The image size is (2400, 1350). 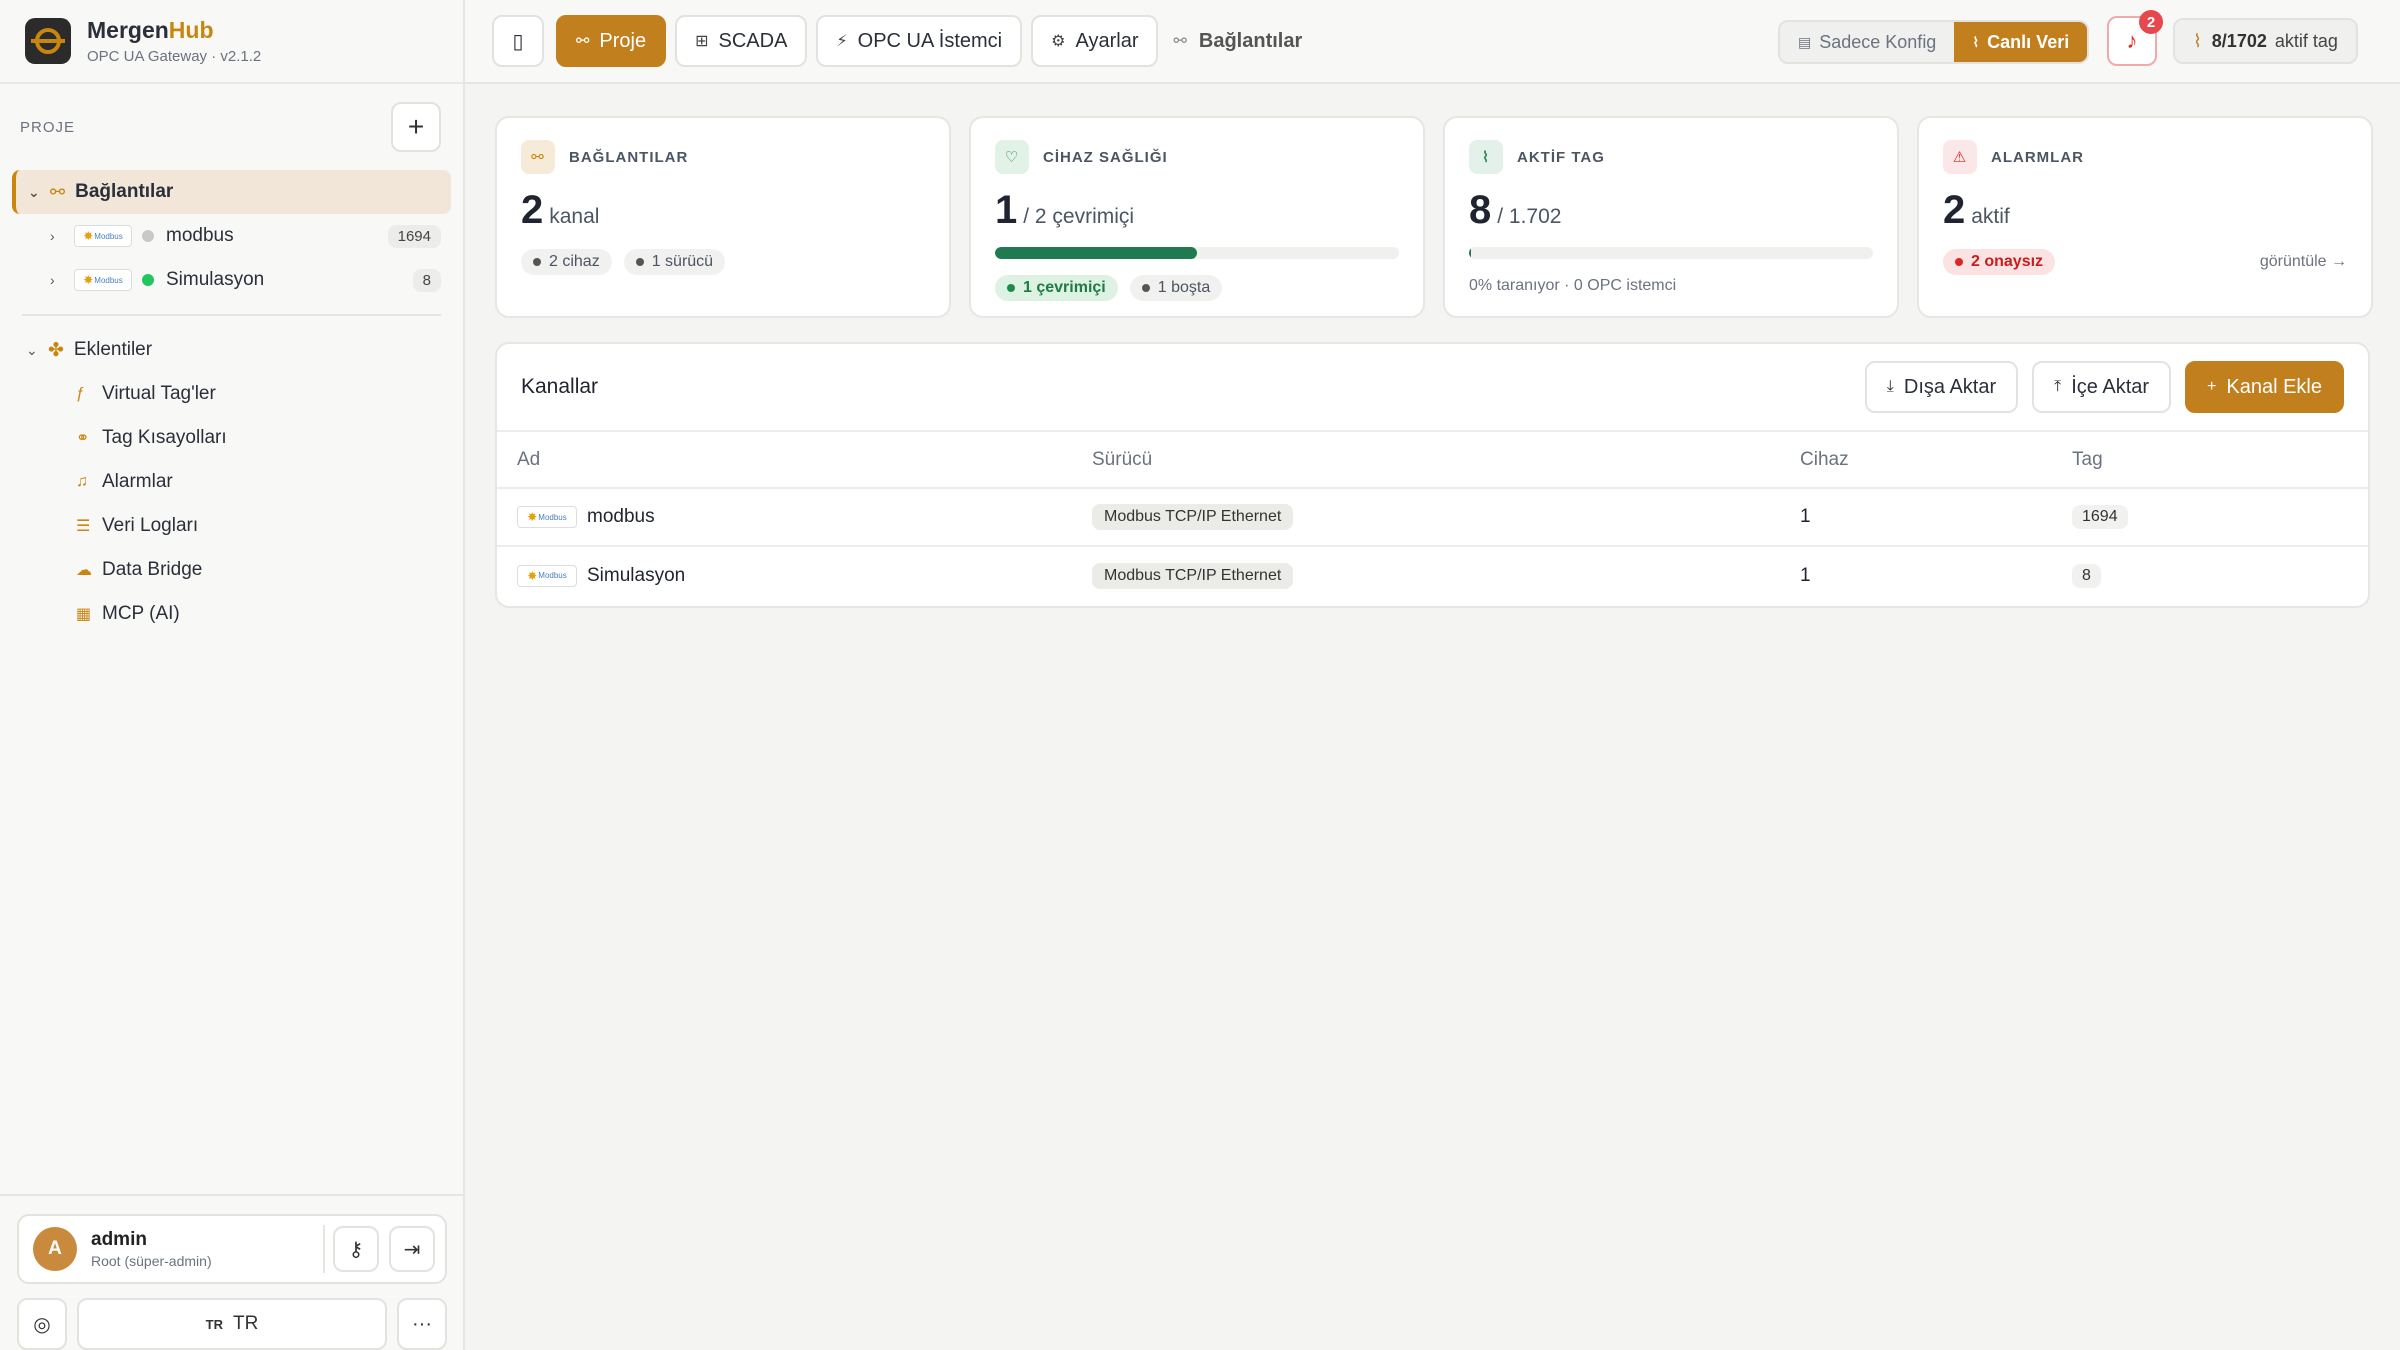 I want to click on plugin-alarms: ♫ Alarmlar, so click(x=231, y=482).